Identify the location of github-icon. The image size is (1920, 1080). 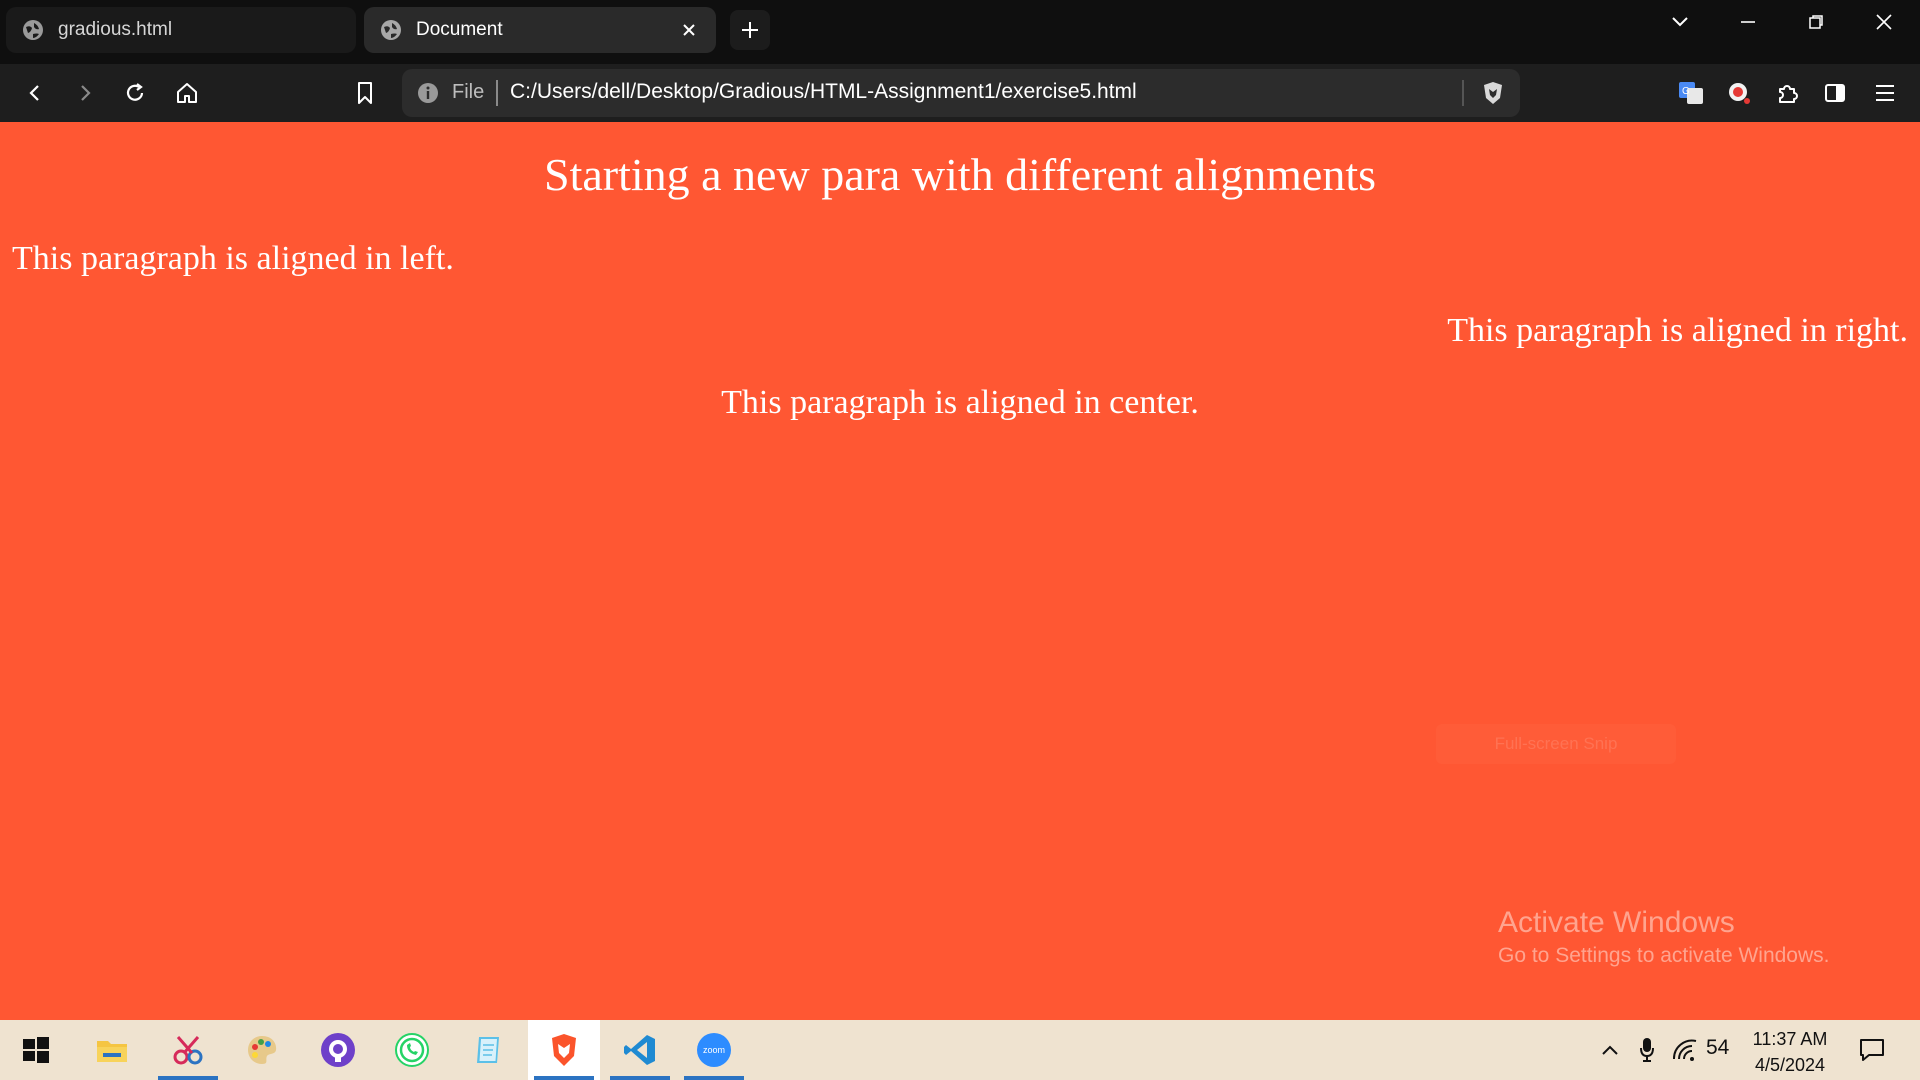
(338, 1050).